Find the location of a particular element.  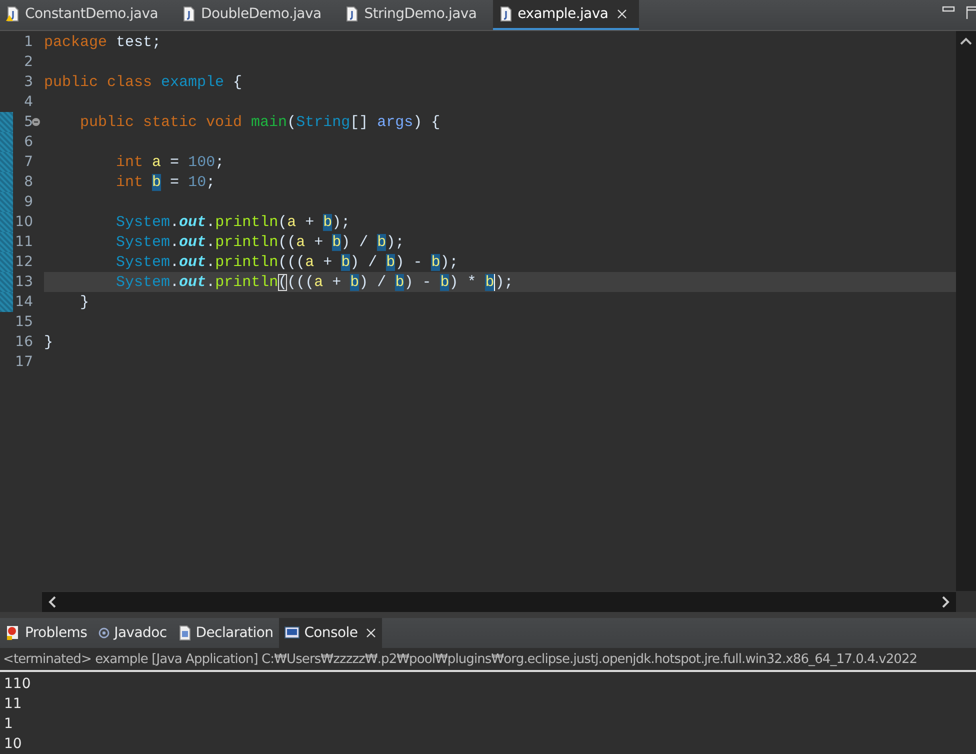

line-number: 10 is located at coordinates (23, 222).